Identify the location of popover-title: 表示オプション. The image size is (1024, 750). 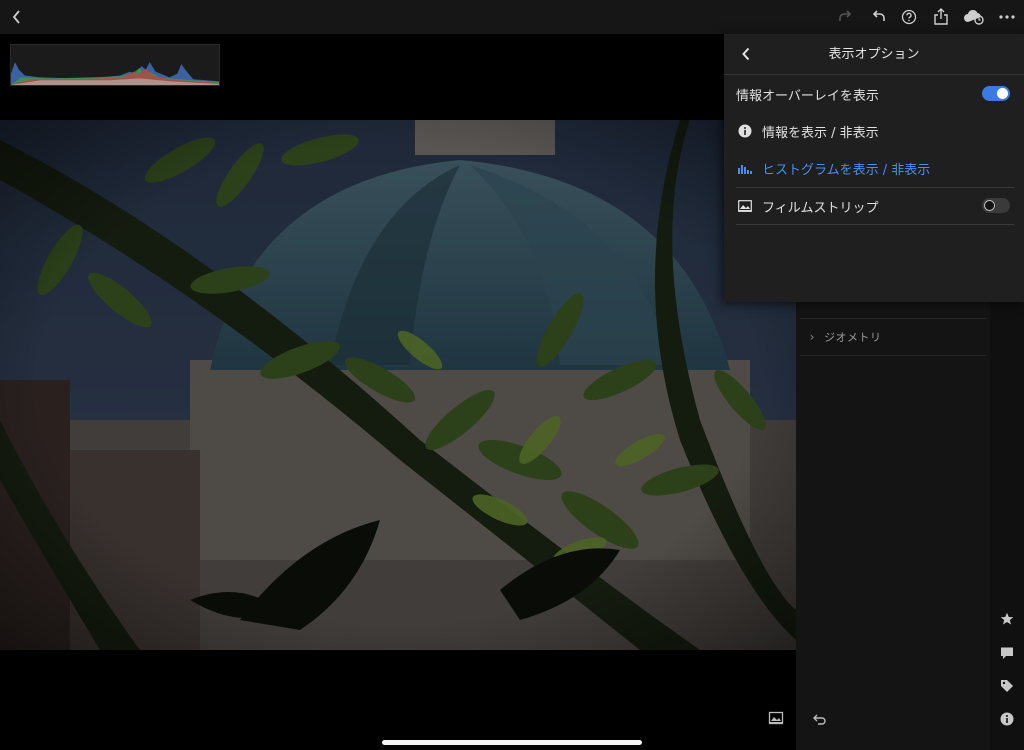
(874, 54).